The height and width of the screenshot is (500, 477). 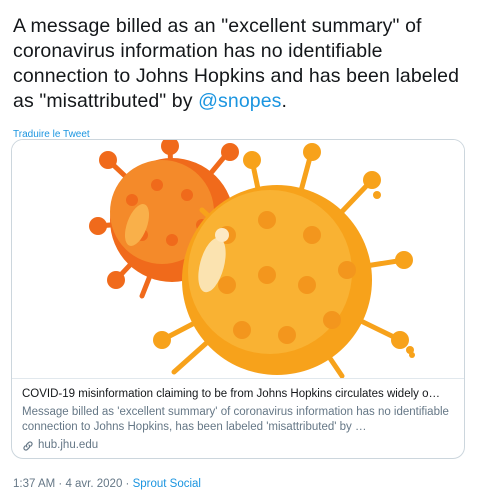 What do you see at coordinates (167, 484) in the screenshot?
I see `tweet-source-link: Sprout Social` at bounding box center [167, 484].